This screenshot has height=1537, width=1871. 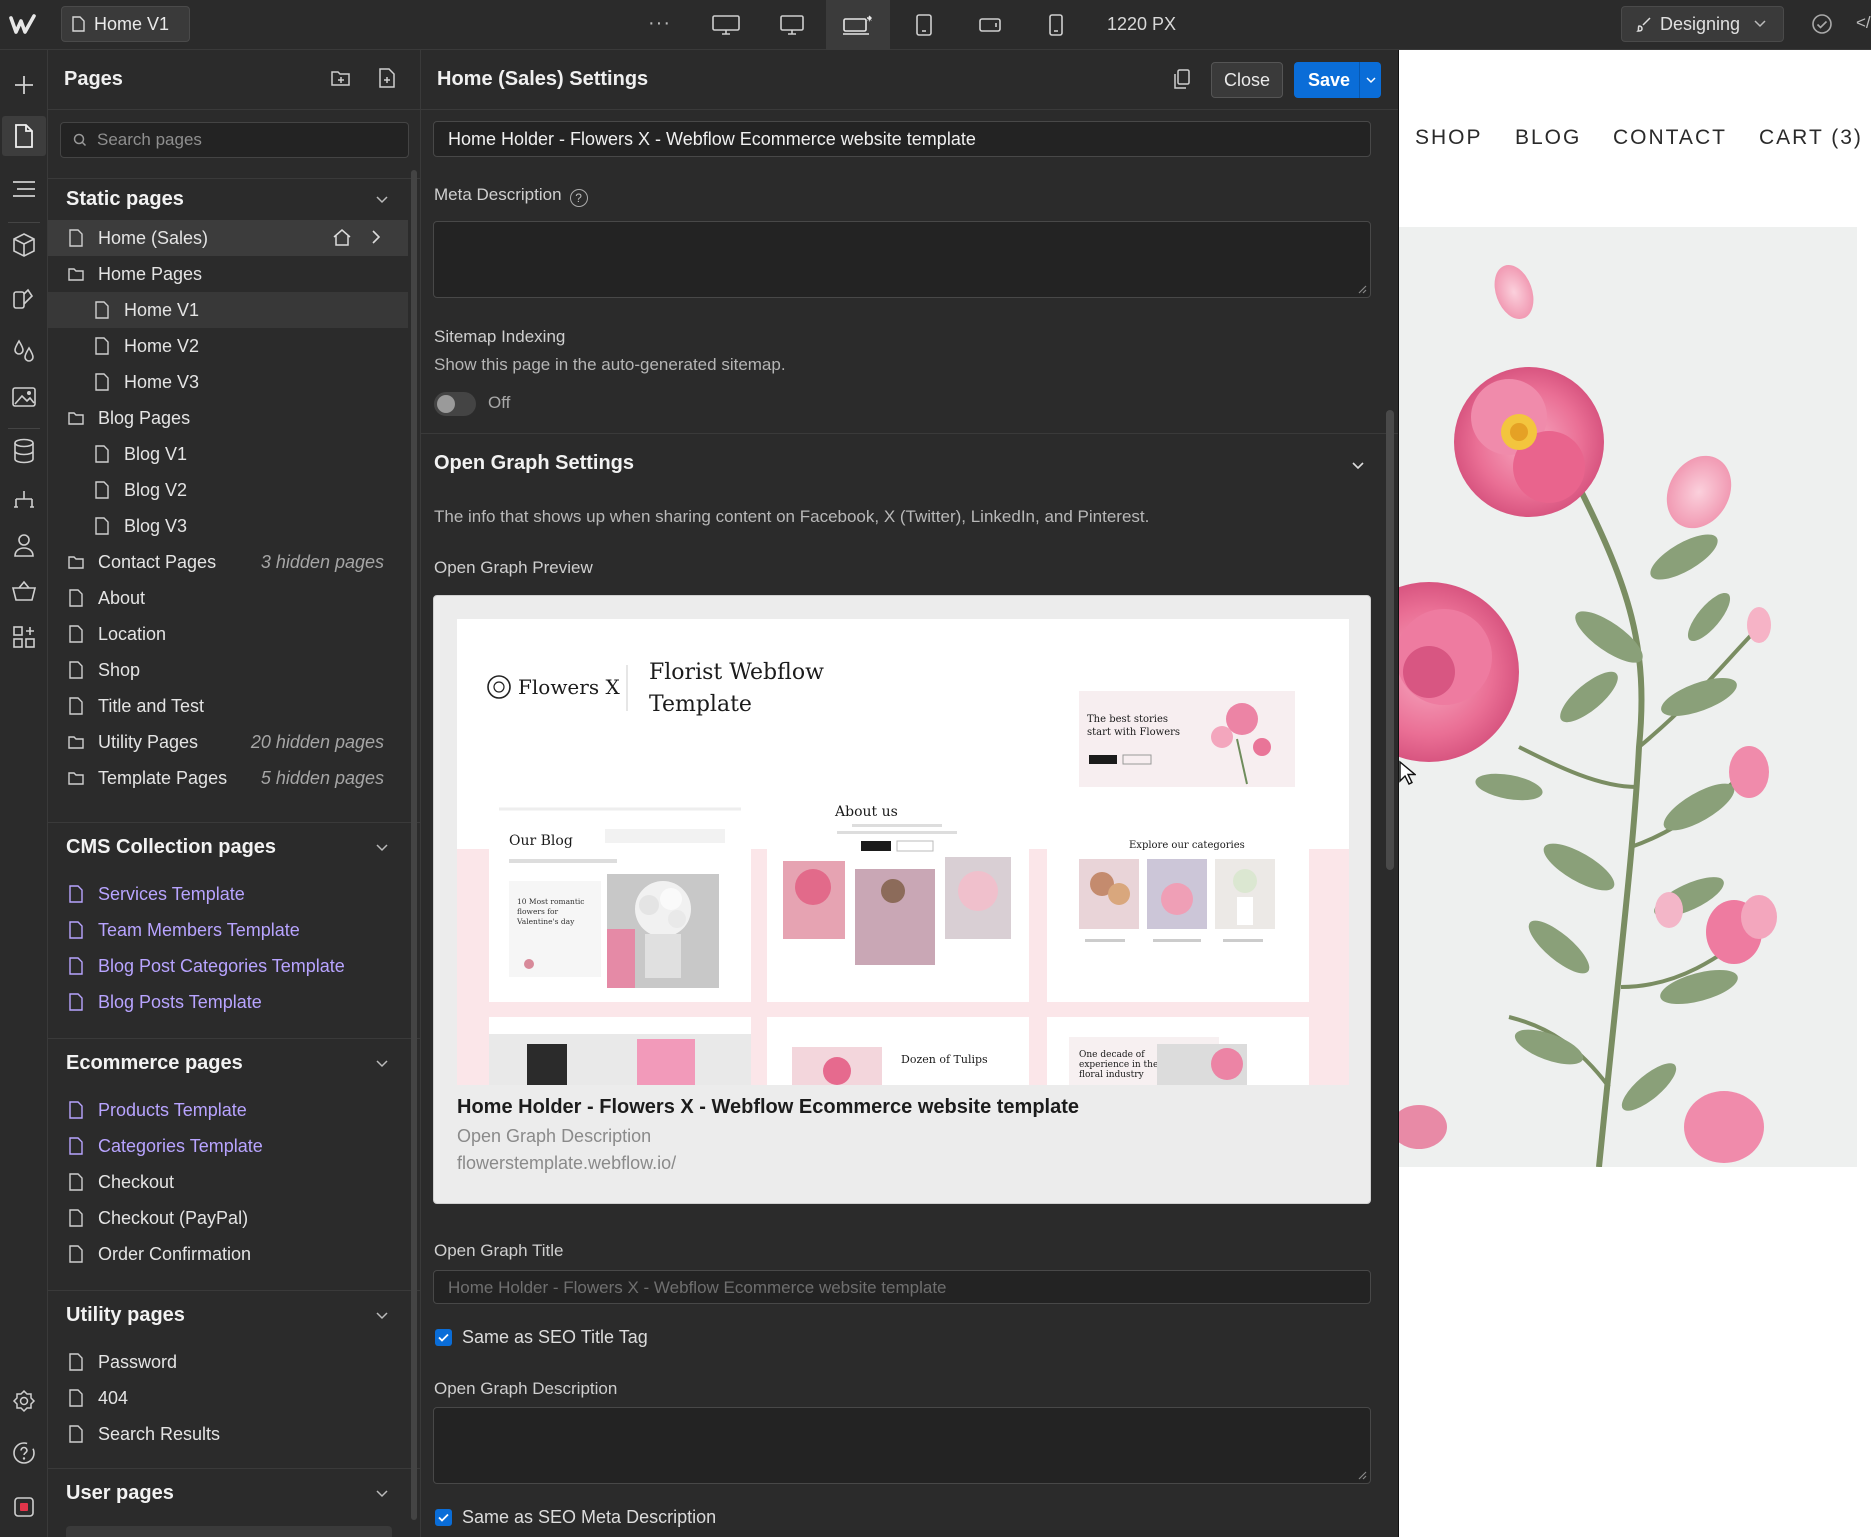 What do you see at coordinates (866, 812) in the screenshot?
I see `preview-about-heading: About us` at bounding box center [866, 812].